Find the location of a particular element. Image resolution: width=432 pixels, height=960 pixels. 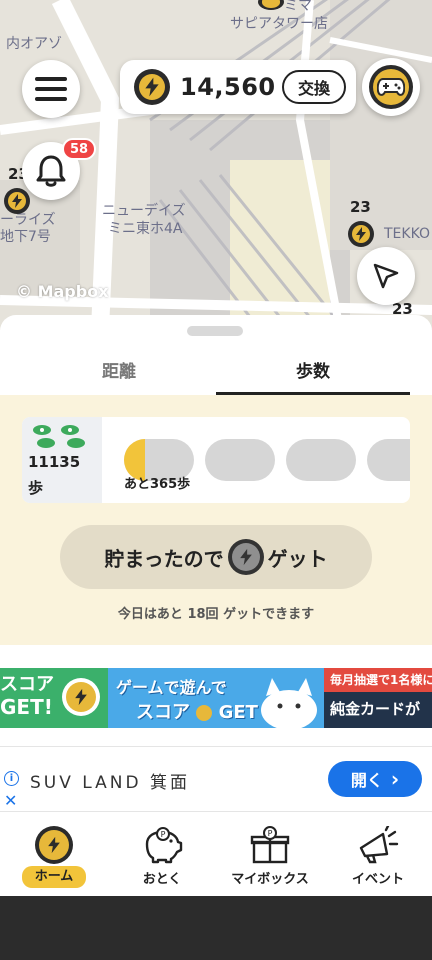

steps-summary: 11135 歩 is located at coordinates (62, 460).